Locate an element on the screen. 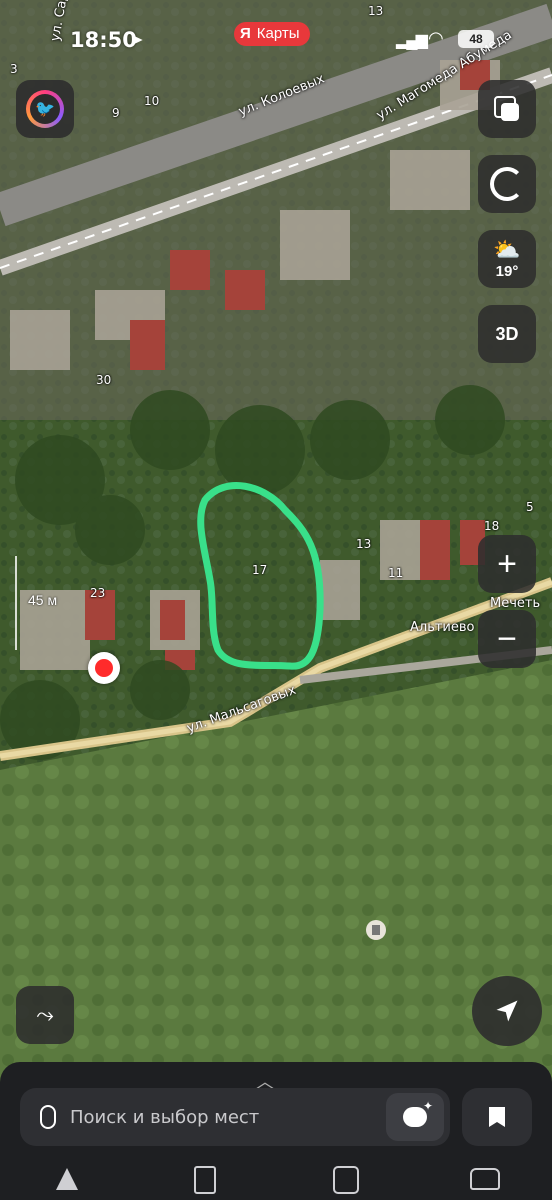 This screenshot has height=1200, width=552. house-number: 30 is located at coordinates (104, 380).